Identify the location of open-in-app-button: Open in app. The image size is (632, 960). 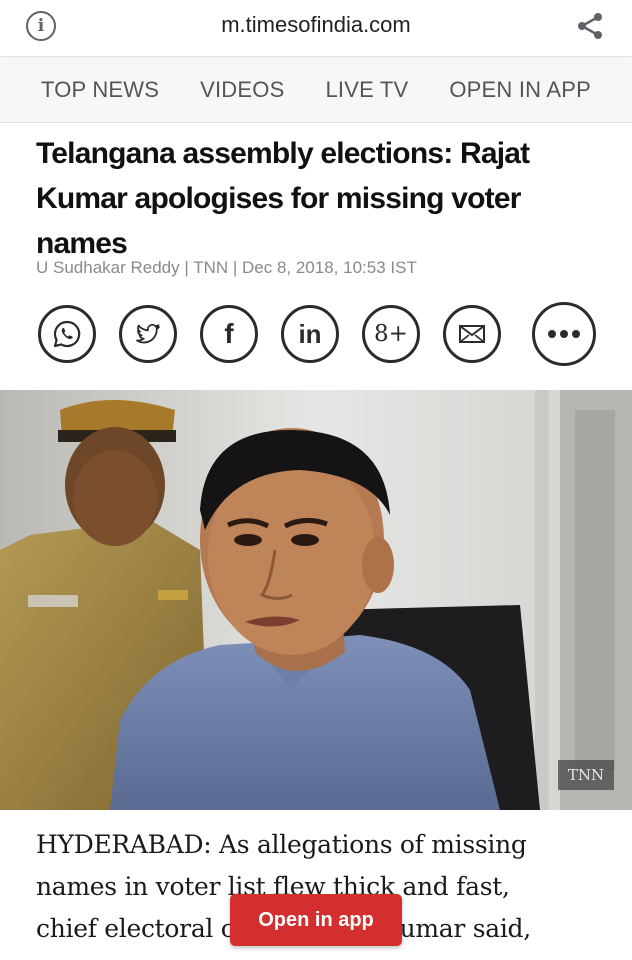
(316, 920).